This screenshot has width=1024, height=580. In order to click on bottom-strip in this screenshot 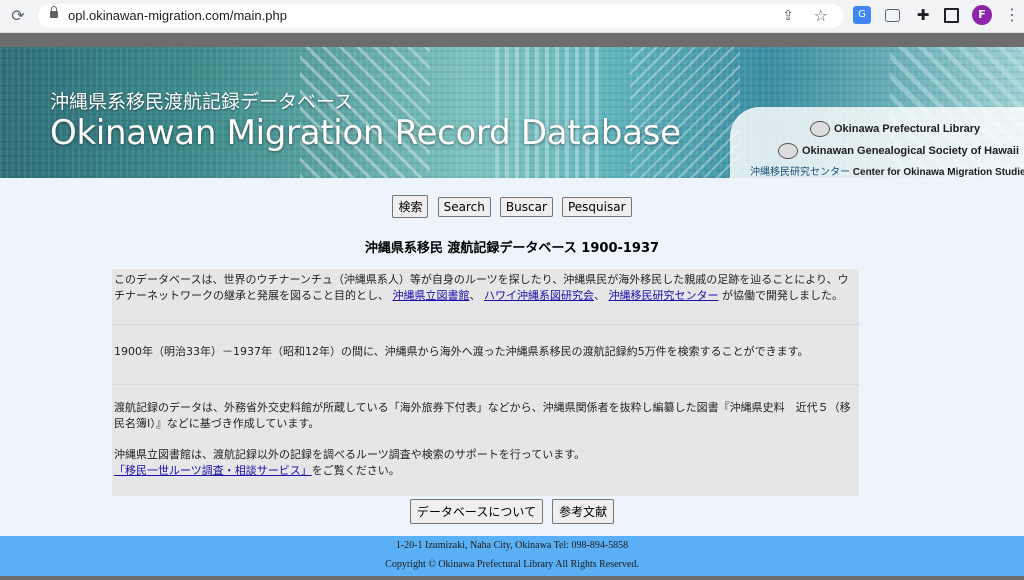, I will do `click(512, 578)`.